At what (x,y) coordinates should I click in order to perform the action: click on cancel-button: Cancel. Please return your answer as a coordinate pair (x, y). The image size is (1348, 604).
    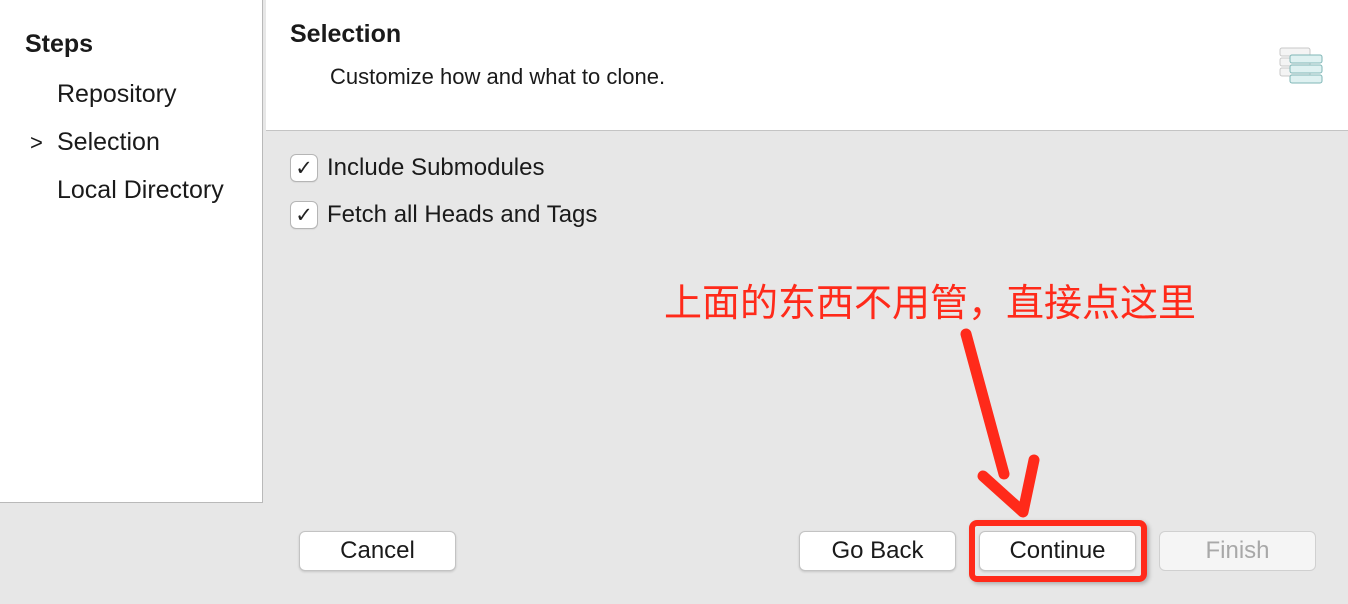
    Looking at the image, I should click on (377, 551).